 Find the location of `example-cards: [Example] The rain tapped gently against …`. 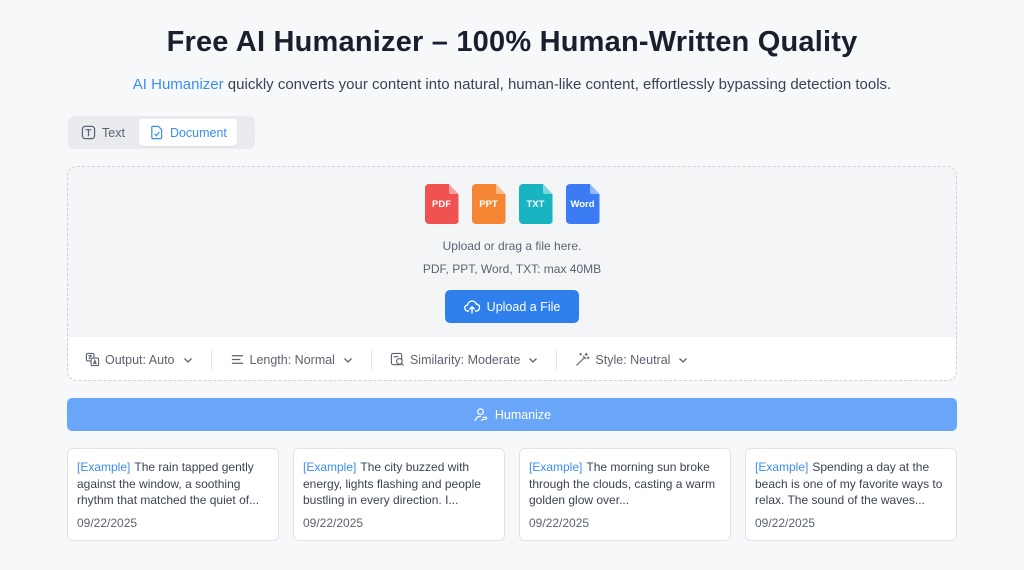

example-cards: [Example] The rain tapped gently against … is located at coordinates (512, 494).